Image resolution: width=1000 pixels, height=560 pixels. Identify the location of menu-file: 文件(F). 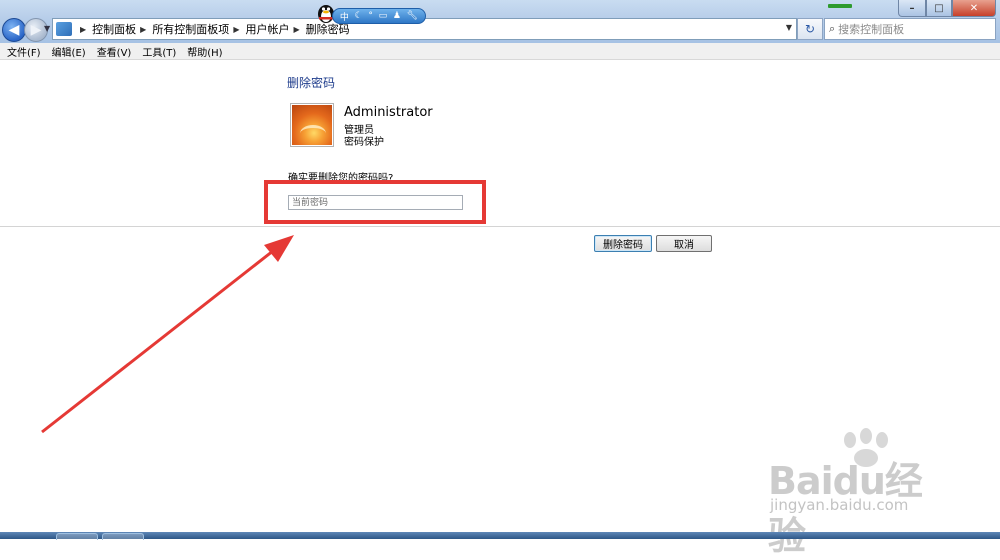
(24, 51).